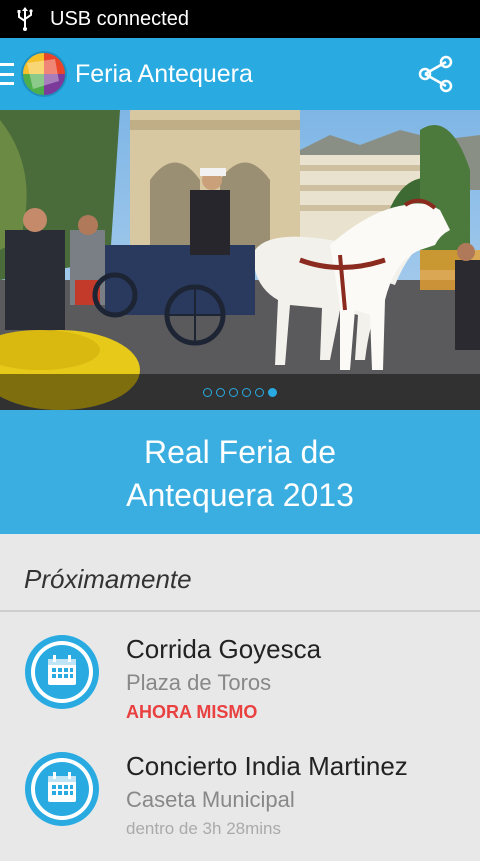 This screenshot has width=480, height=861. What do you see at coordinates (436, 74) in the screenshot?
I see `share-icon` at bounding box center [436, 74].